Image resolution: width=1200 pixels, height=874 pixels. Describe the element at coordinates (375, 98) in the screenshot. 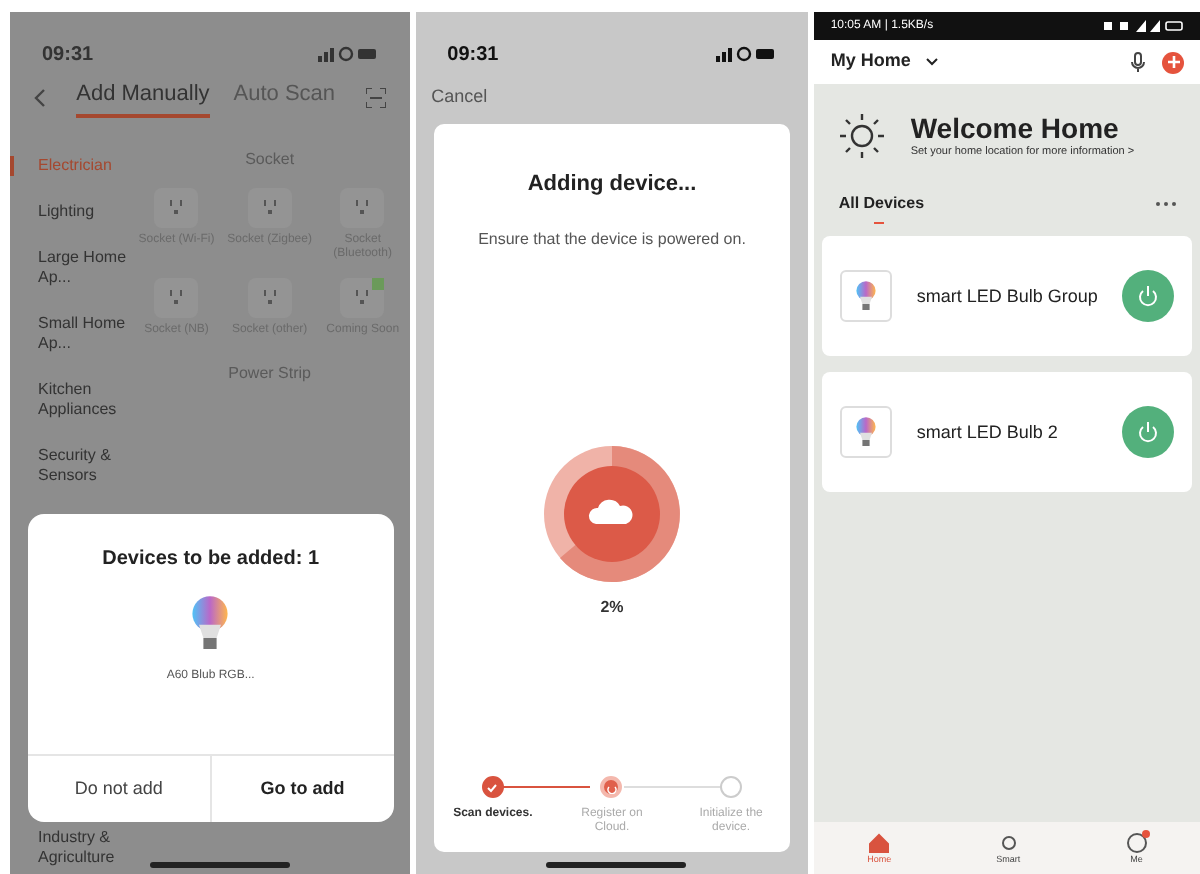

I see `scan-icon` at that location.